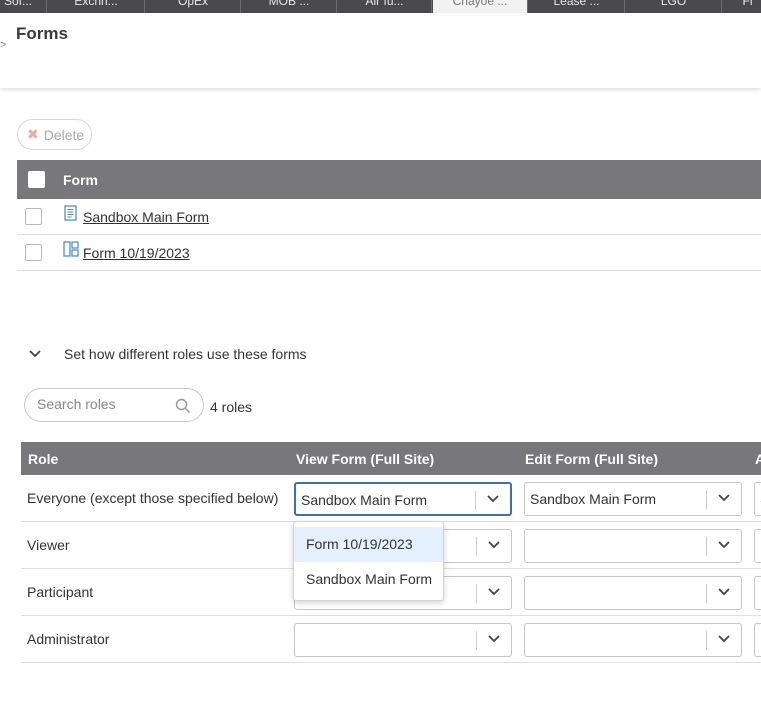 Image resolution: width=761 pixels, height=701 pixels. I want to click on search-icon, so click(183, 406).